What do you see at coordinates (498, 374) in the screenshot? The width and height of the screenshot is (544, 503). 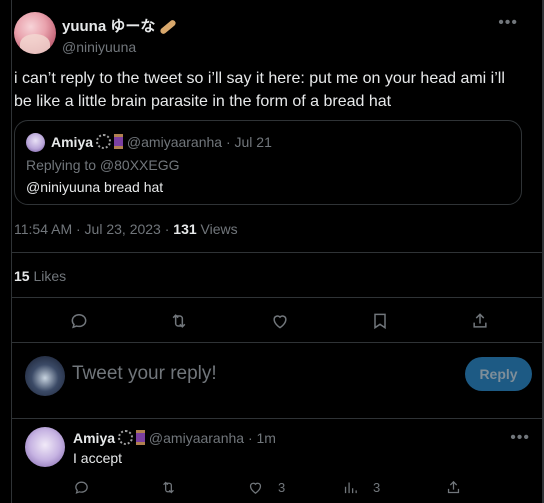 I see `reply-submit-button: Reply` at bounding box center [498, 374].